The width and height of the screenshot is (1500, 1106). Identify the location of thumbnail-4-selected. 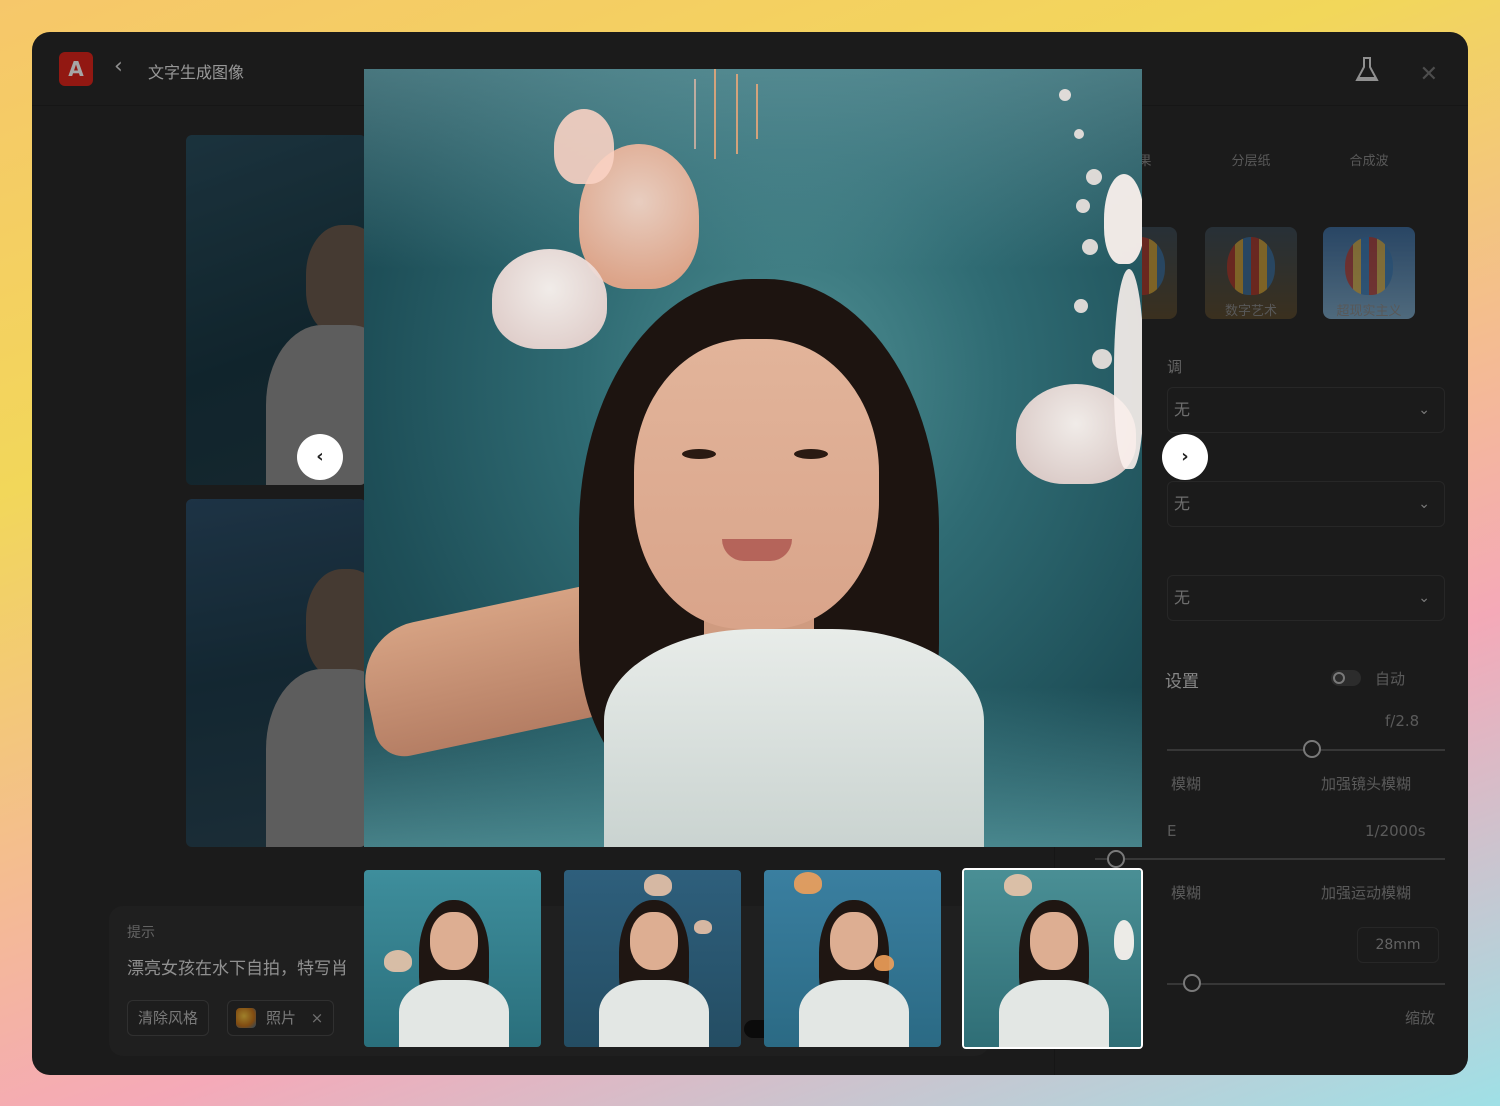
(1052, 958).